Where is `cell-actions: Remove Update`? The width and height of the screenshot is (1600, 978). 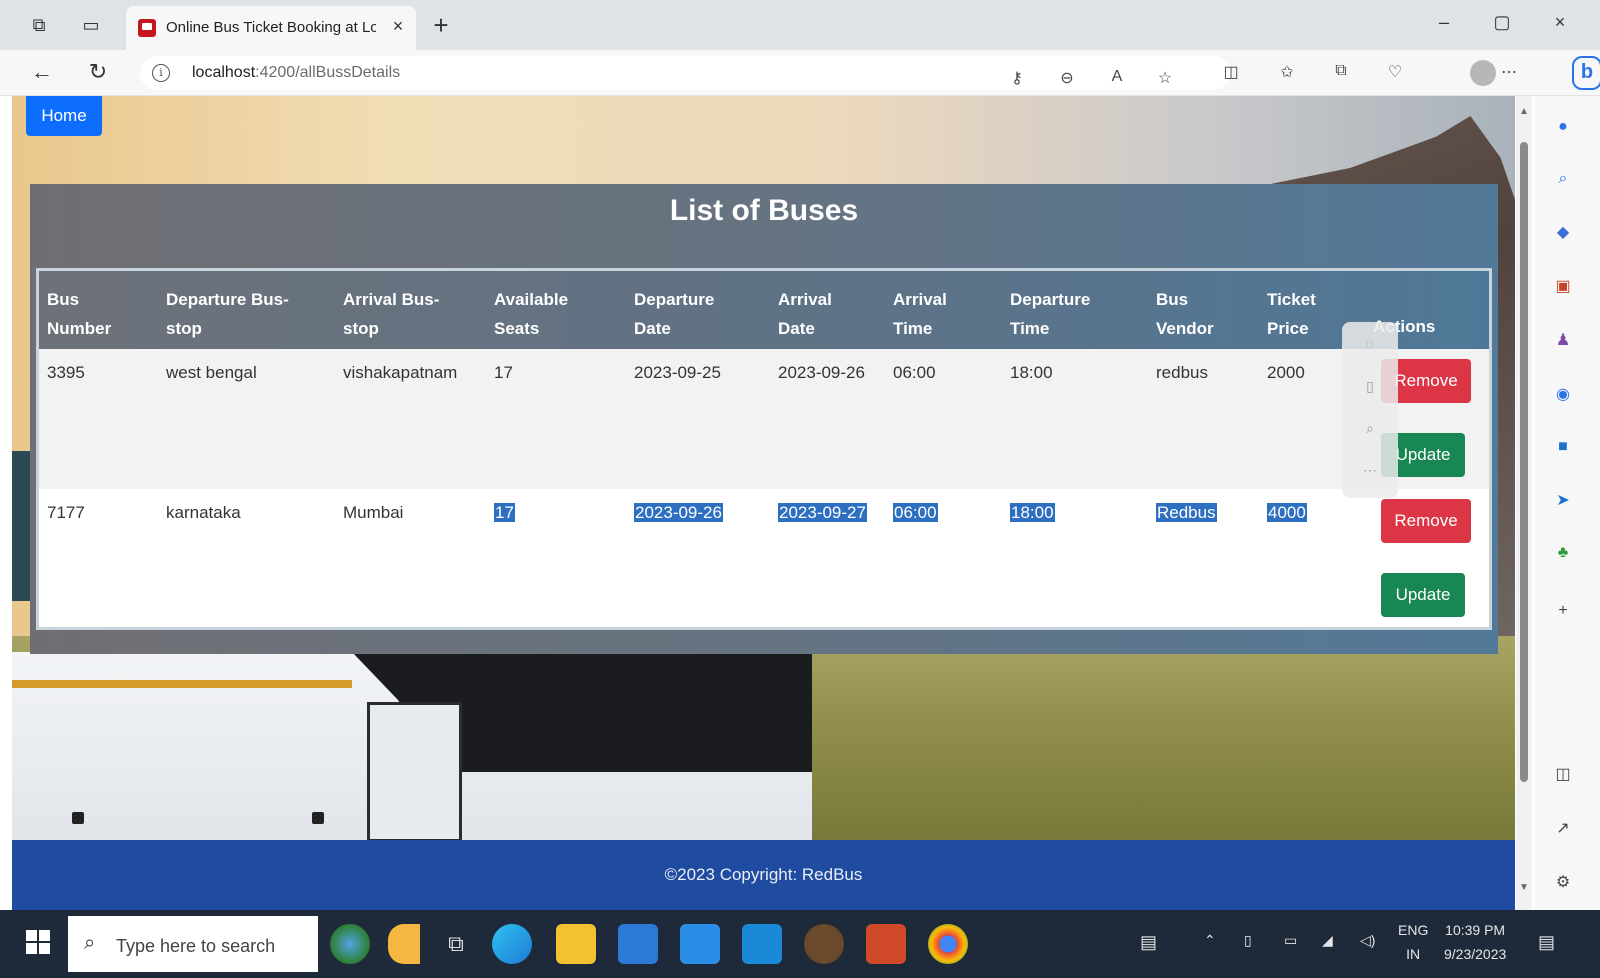 cell-actions: Remove Update is located at coordinates (1415, 558).